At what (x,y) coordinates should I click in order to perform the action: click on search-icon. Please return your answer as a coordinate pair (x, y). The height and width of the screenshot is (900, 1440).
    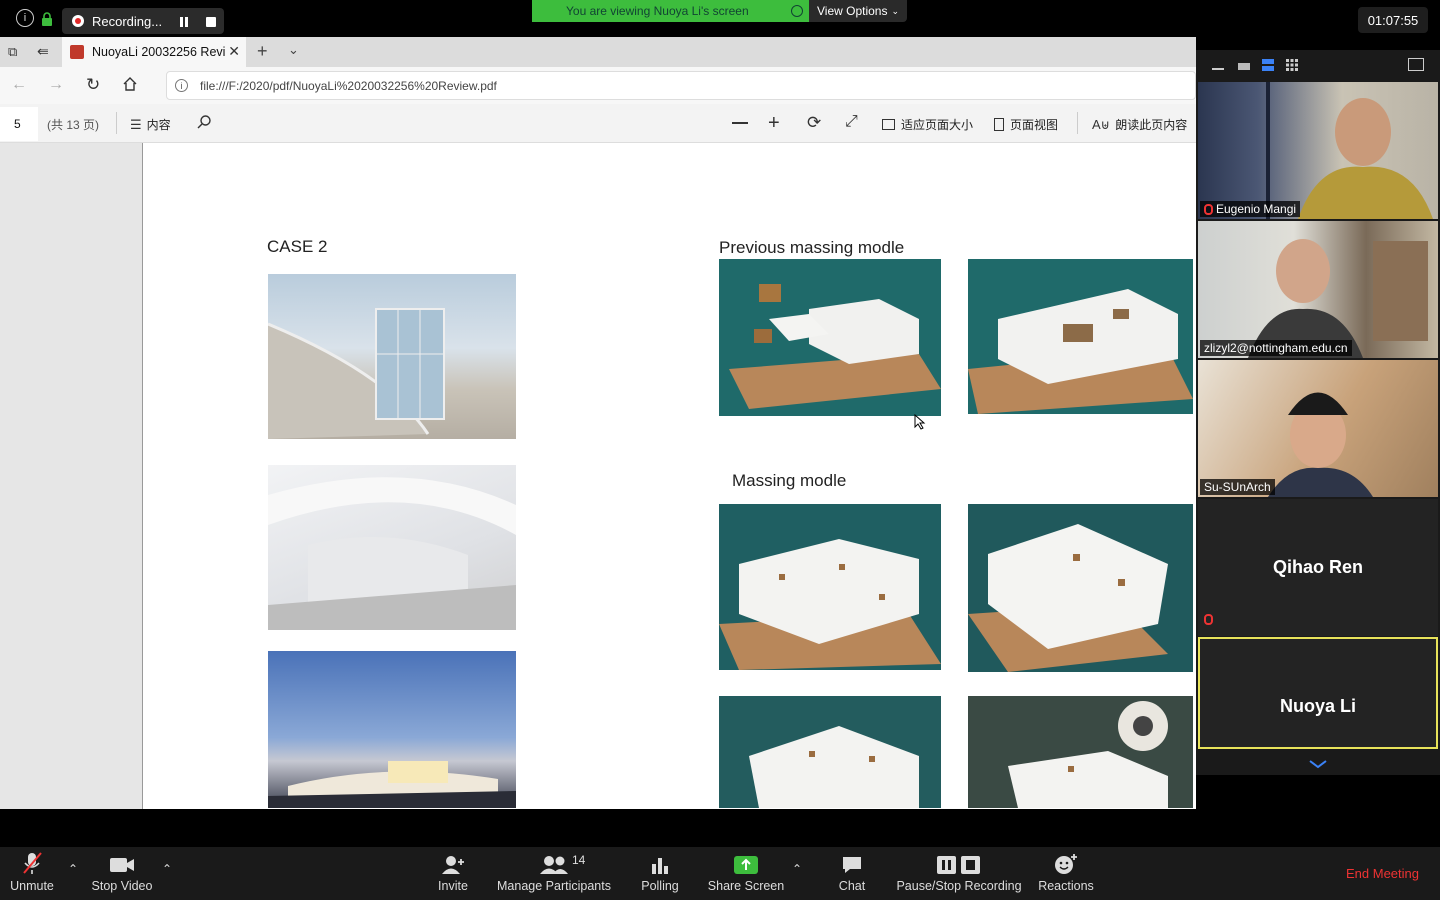
    Looking at the image, I should click on (204, 124).